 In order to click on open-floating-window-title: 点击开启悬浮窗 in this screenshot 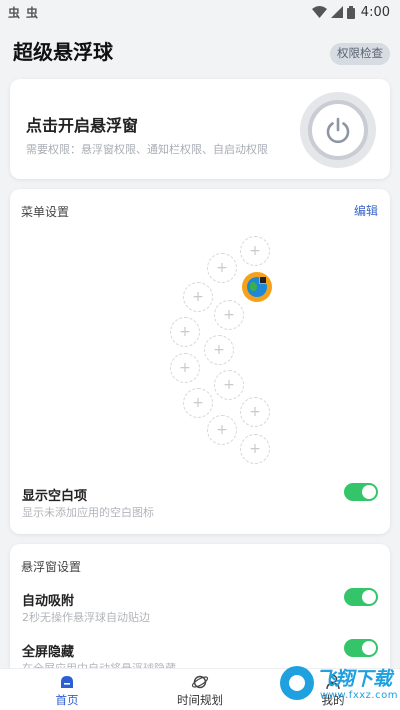, I will do `click(82, 125)`.